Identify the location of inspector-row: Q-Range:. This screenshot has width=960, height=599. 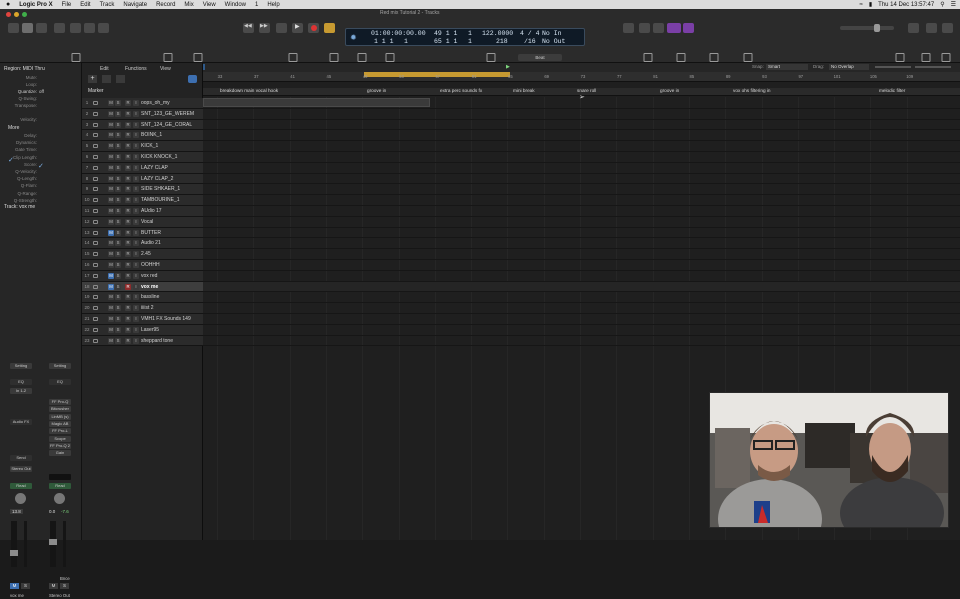
(40, 194).